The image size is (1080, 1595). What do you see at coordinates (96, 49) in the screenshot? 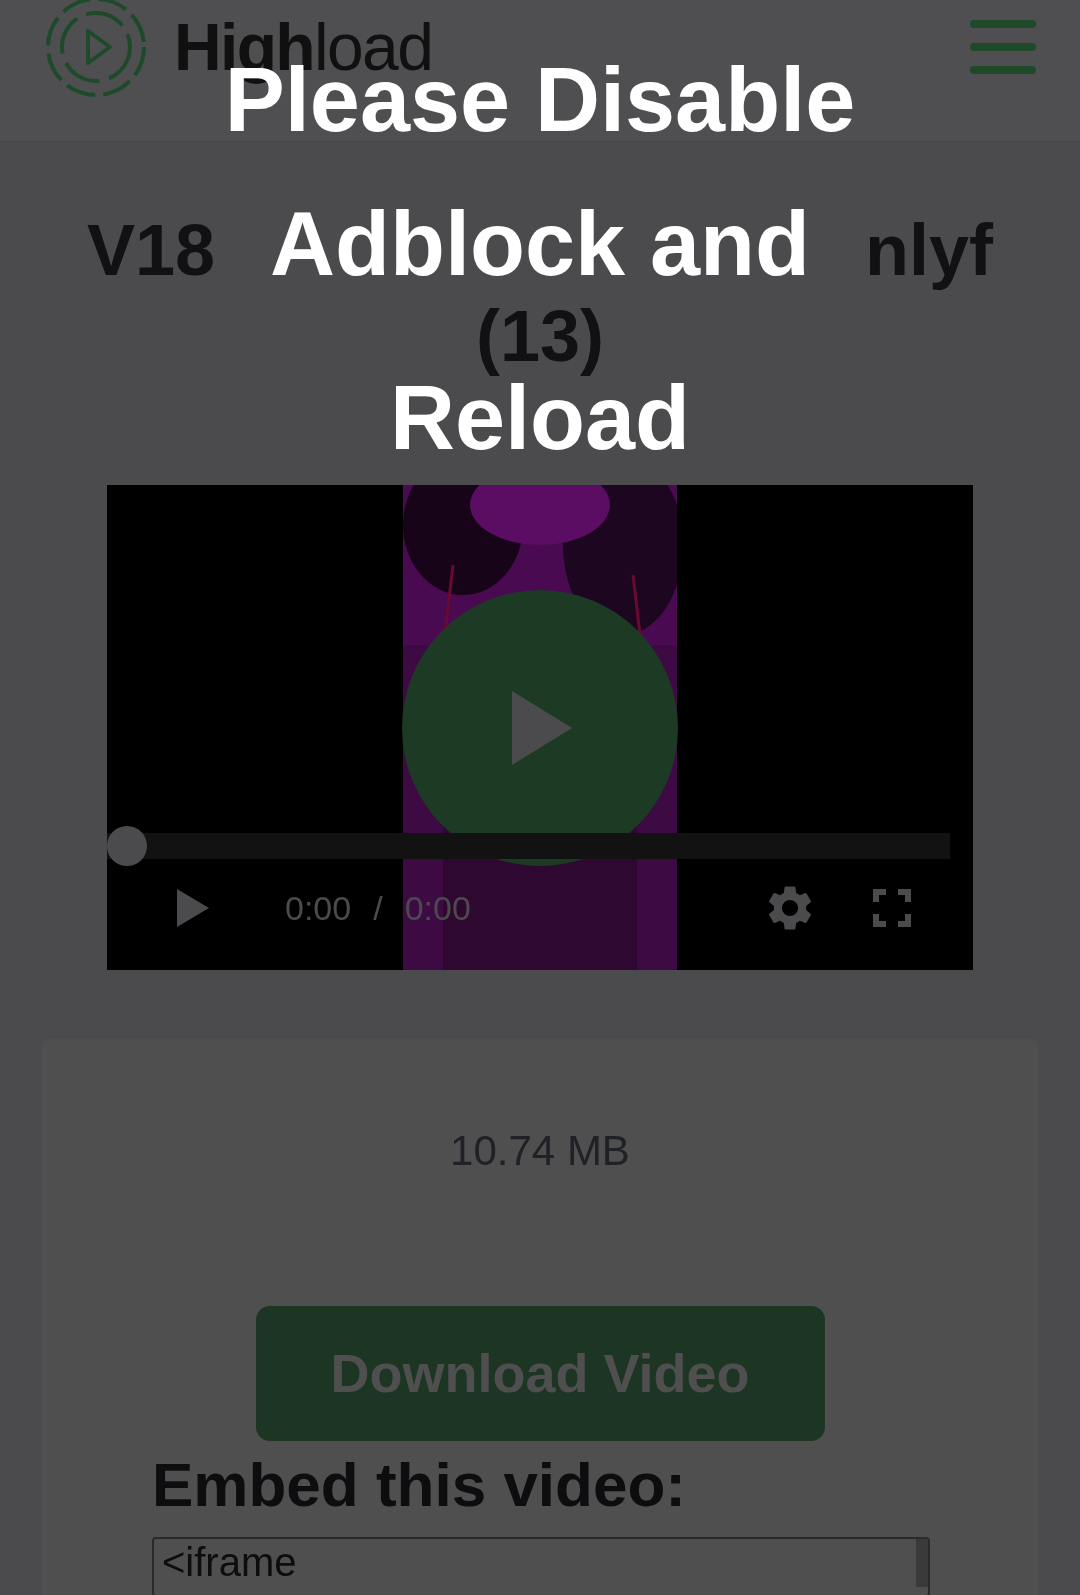
I see `logo-icon` at bounding box center [96, 49].